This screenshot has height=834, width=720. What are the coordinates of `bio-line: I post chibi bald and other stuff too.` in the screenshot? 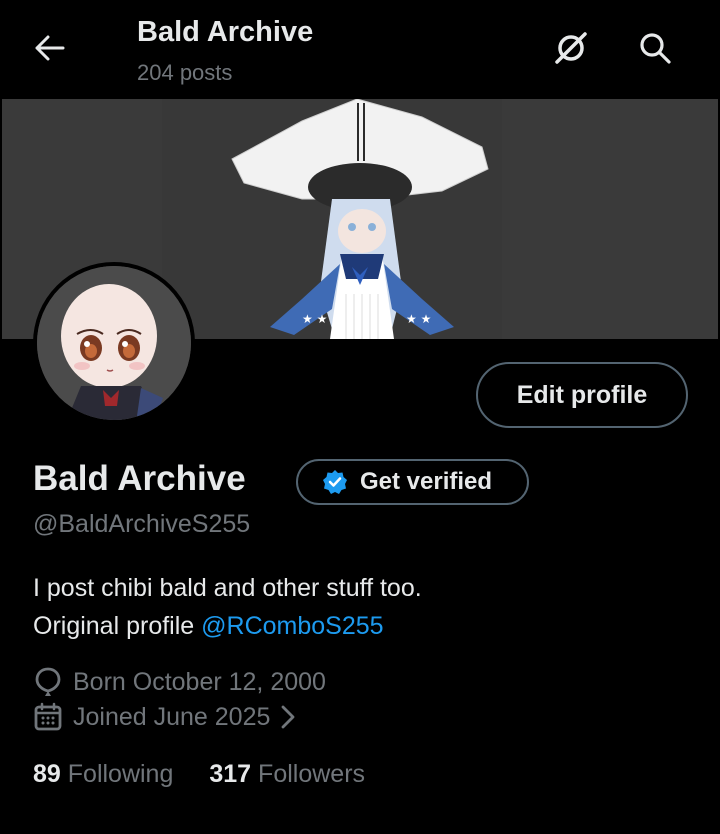 It's located at (227, 588).